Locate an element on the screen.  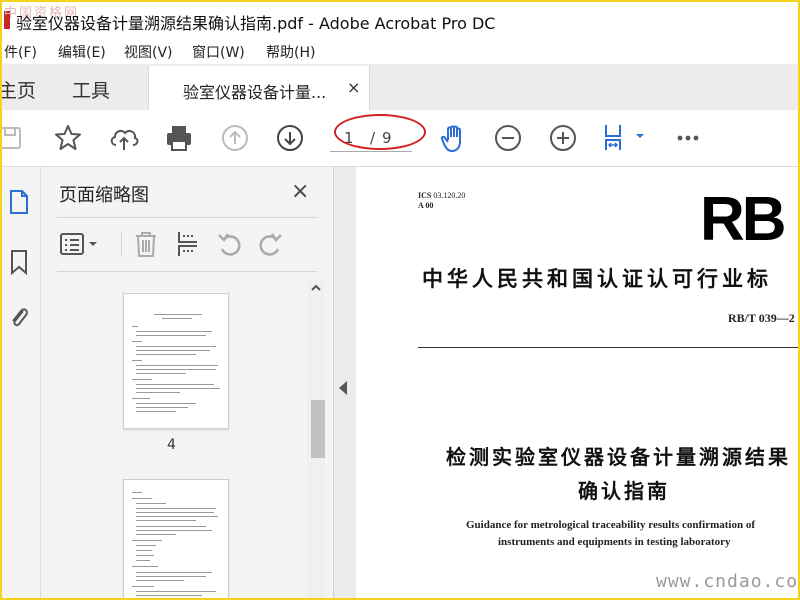
menu-file: 件(F) is located at coordinates (20, 52).